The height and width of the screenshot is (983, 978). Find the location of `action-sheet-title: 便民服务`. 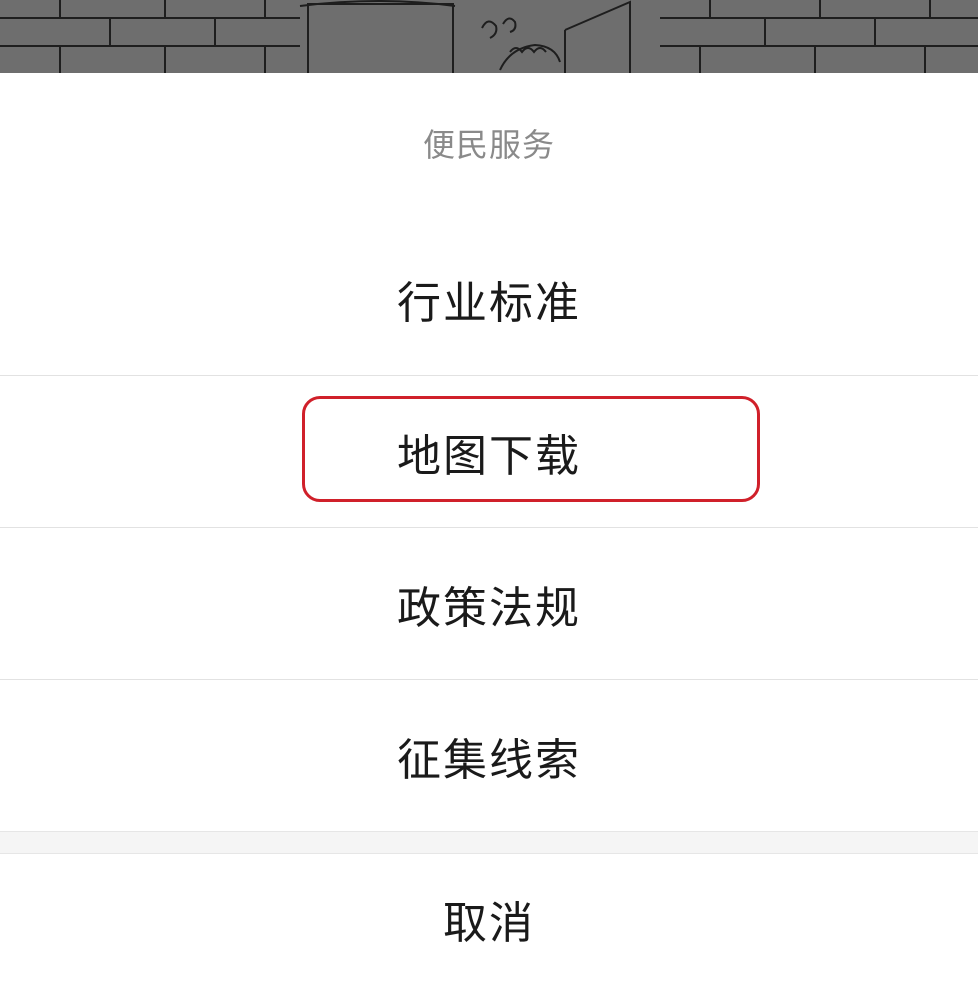

action-sheet-title: 便民服务 is located at coordinates (488, 145).